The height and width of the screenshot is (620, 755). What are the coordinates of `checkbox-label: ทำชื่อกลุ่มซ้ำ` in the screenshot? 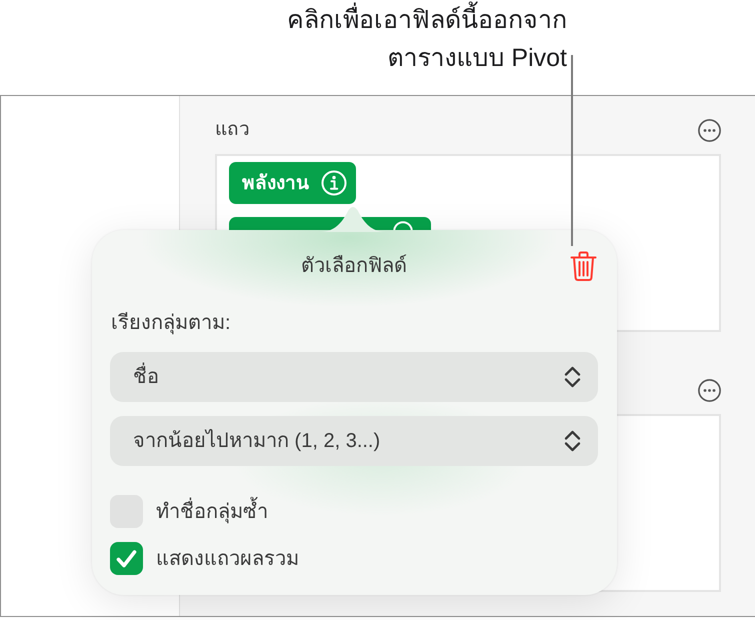 It's located at (212, 512).